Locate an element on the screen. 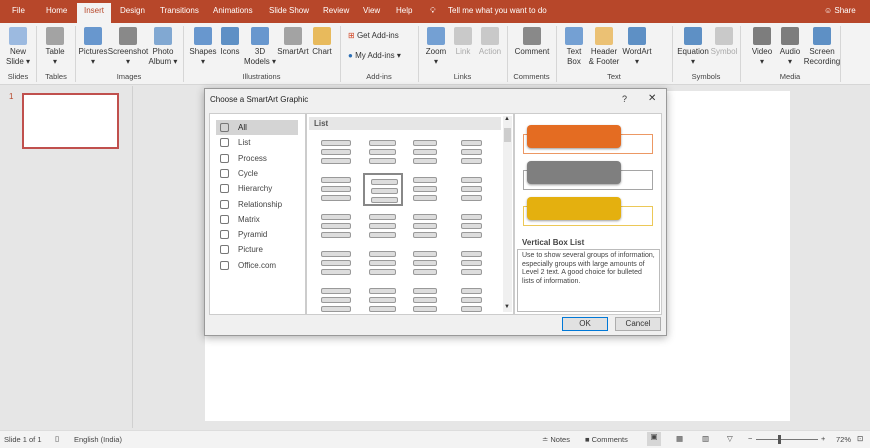 The image size is (870, 448). category-label: List is located at coordinates (244, 143).